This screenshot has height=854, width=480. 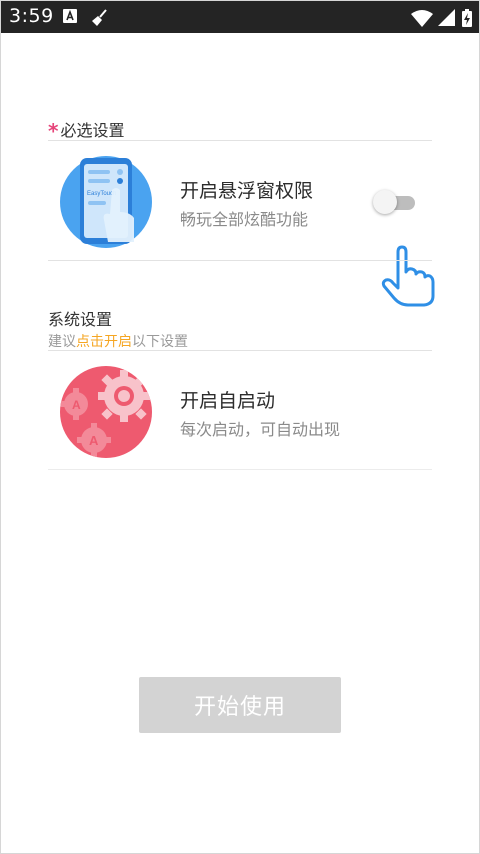 What do you see at coordinates (422, 18) in the screenshot?
I see `wifi-icon` at bounding box center [422, 18].